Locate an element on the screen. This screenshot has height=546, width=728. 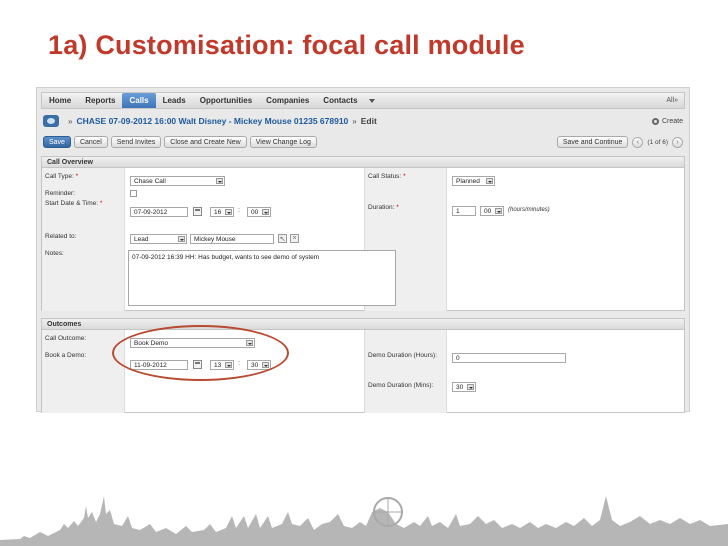
highlight-ring is located at coordinates (200, 353).